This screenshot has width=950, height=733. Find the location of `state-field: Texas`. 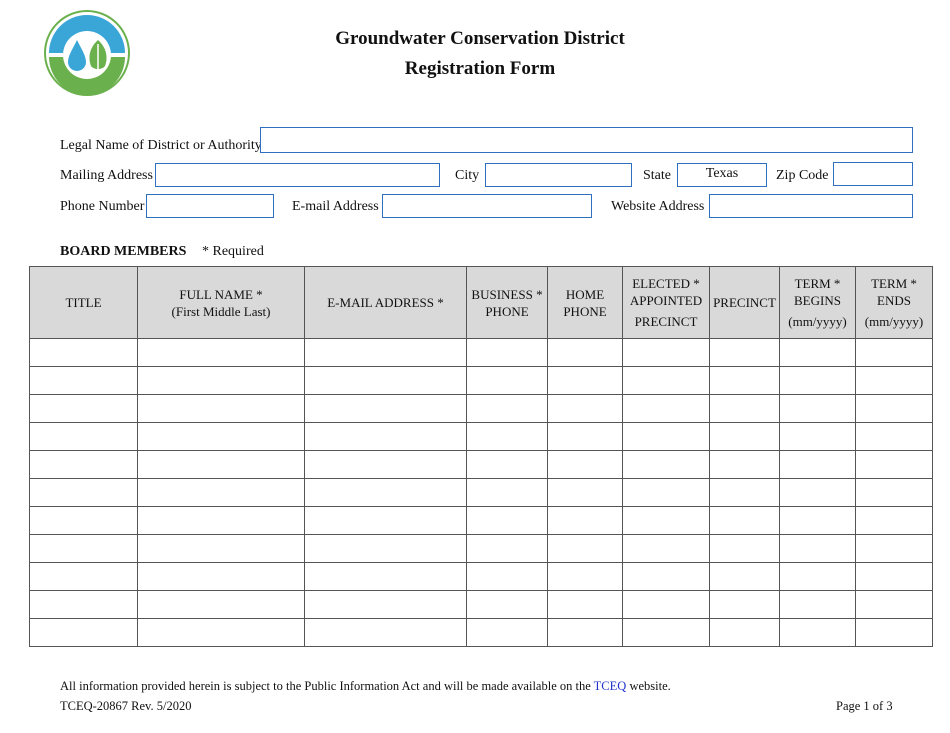

state-field: Texas is located at coordinates (722, 175).